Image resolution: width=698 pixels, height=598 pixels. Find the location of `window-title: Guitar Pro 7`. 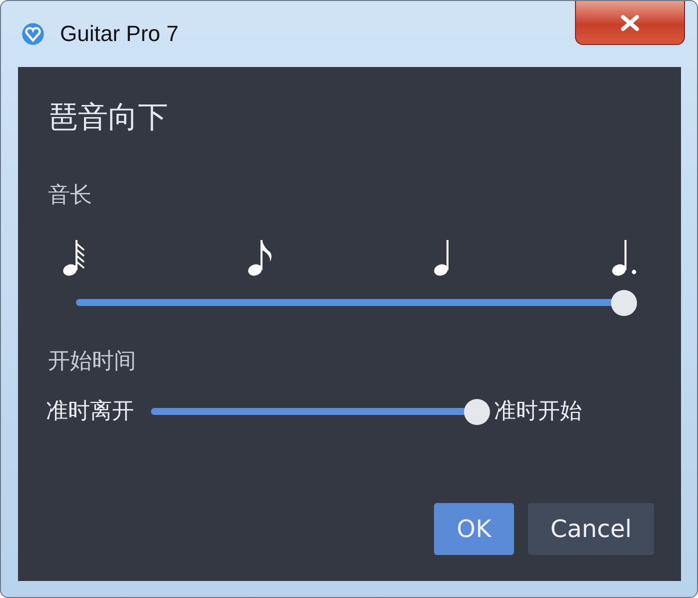

window-title: Guitar Pro 7 is located at coordinates (119, 34).